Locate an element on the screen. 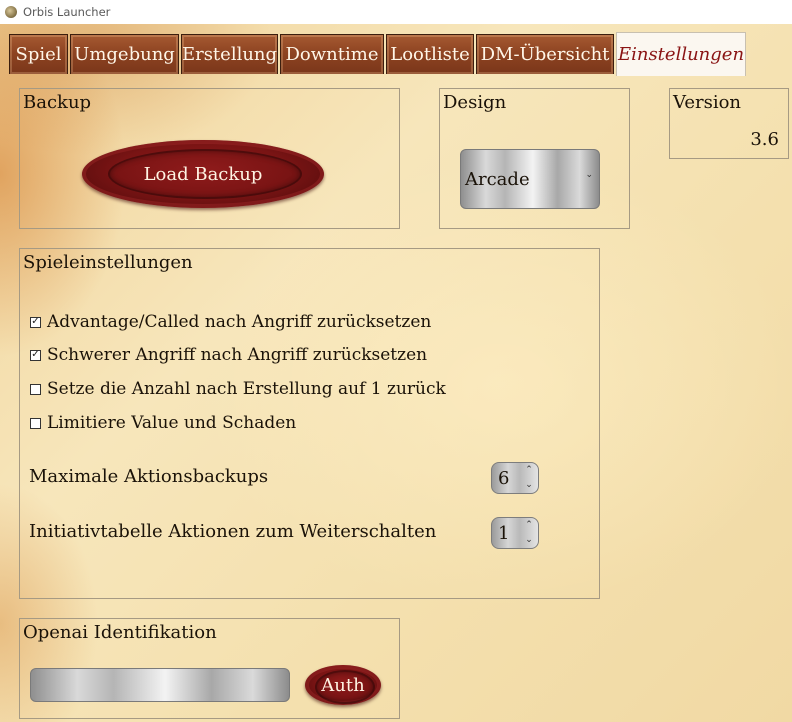  checkbox-label: Limitiere Value und Schaden is located at coordinates (172, 423).